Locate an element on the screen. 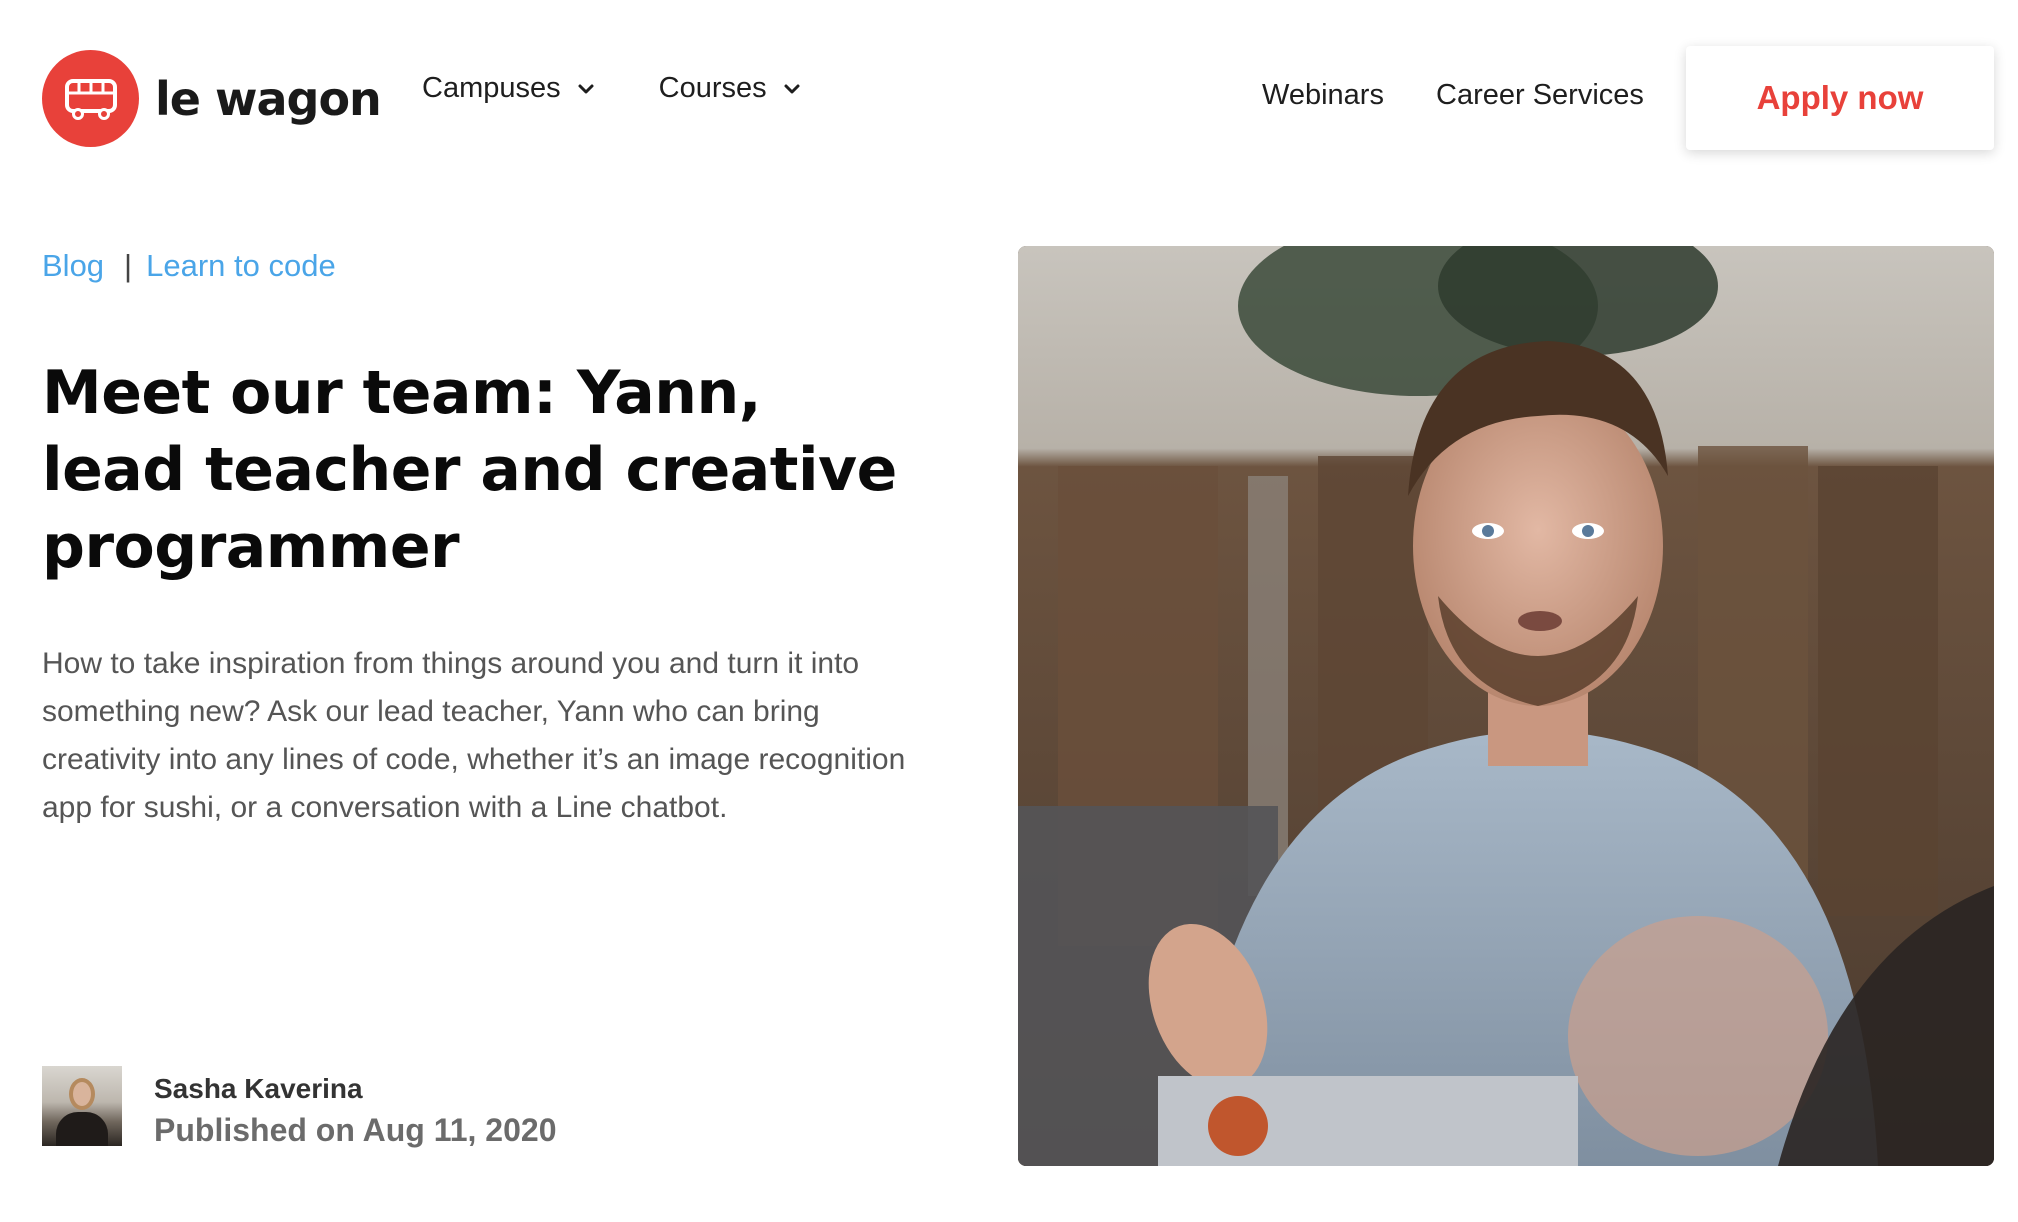 This screenshot has width=2018, height=1222. nav-courses-label: Courses is located at coordinates (712, 88).